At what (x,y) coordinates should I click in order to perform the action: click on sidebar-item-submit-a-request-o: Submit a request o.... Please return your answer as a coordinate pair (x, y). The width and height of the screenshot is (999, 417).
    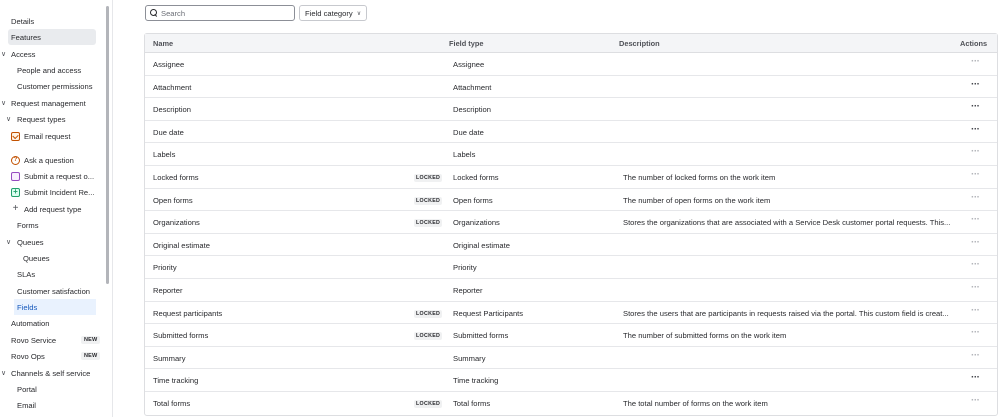
    Looking at the image, I should click on (52, 176).